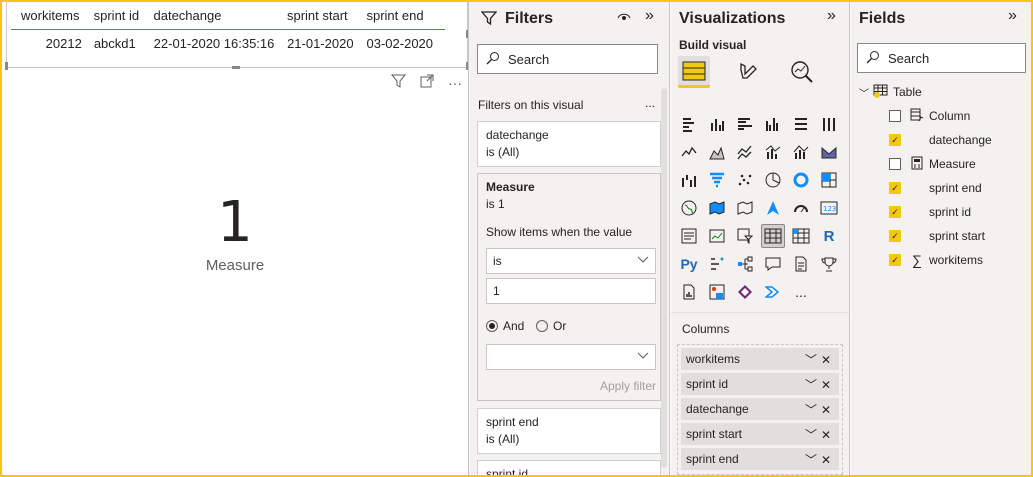  Describe the element at coordinates (801, 124) in the screenshot. I see `100-stacked-bar-chart-icon` at that location.